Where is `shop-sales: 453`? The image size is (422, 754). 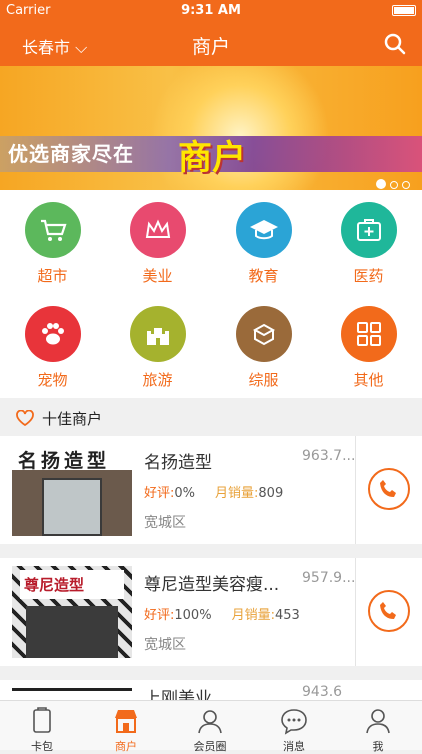 shop-sales: 453 is located at coordinates (287, 615).